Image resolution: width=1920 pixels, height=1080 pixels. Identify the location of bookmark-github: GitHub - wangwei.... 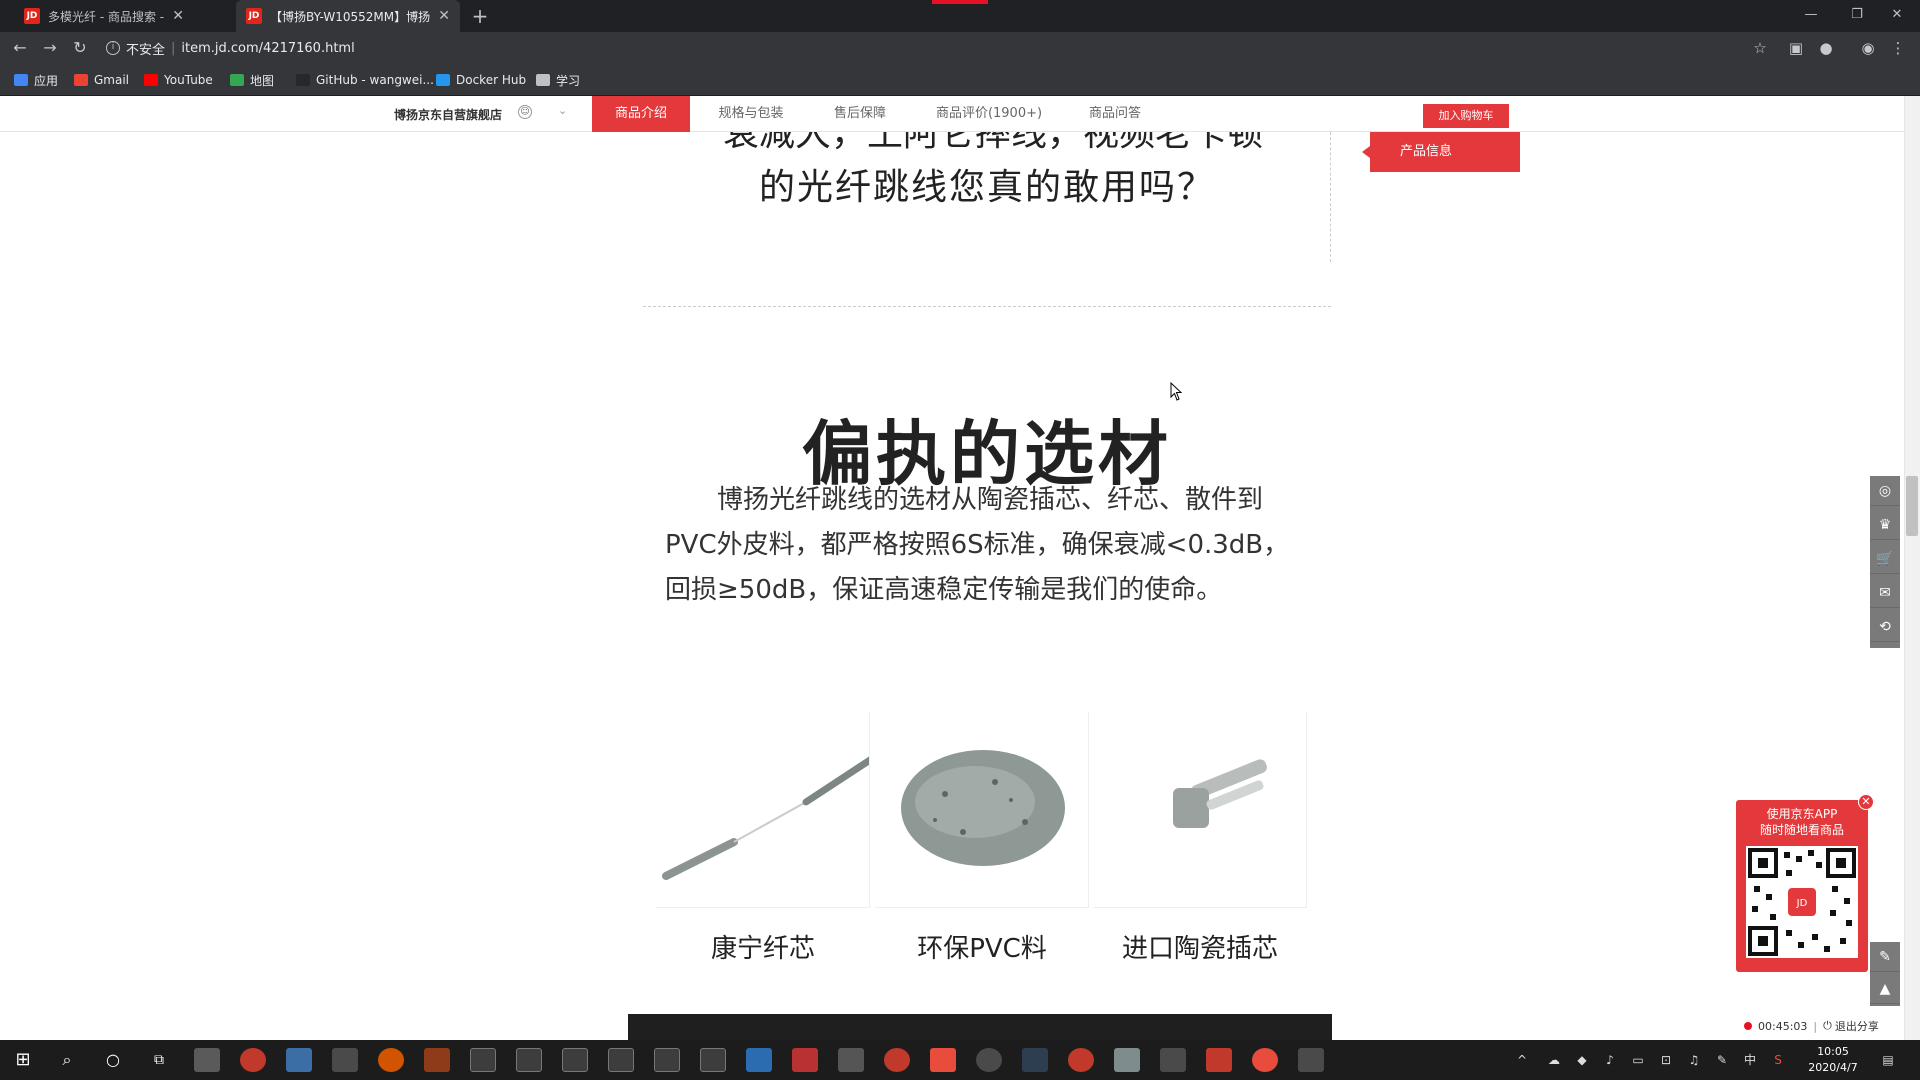
(365, 80).